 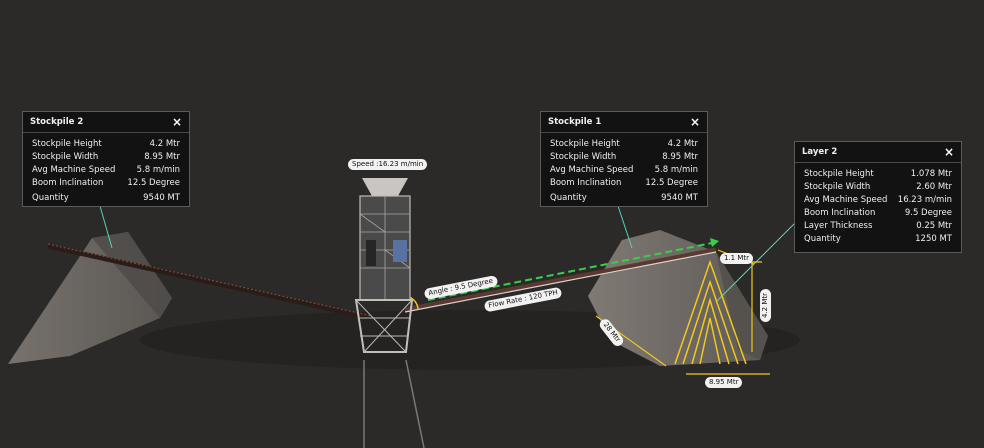 I want to click on panel-header: Stockpile 1 ×, so click(x=624, y=122).